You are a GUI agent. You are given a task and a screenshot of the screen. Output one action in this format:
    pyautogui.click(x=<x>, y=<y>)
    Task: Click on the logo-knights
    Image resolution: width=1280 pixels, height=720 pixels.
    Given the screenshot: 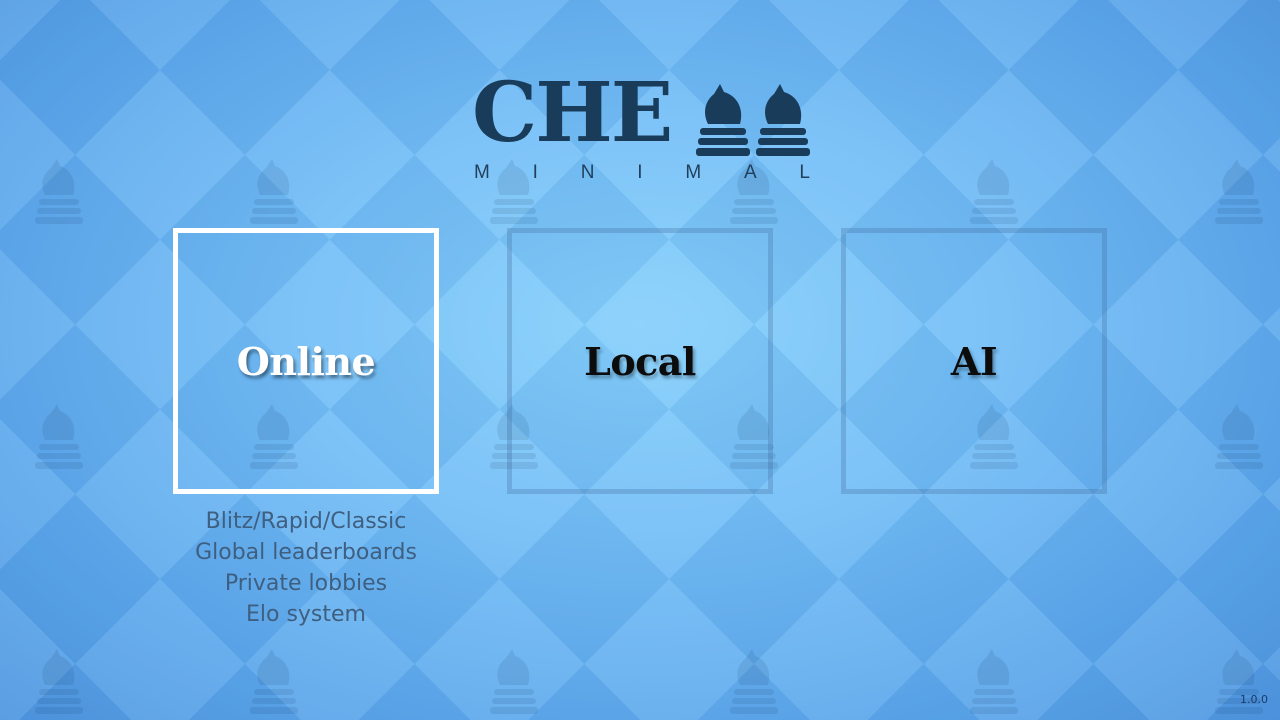 What is the action you would take?
    pyautogui.click(x=753, y=120)
    